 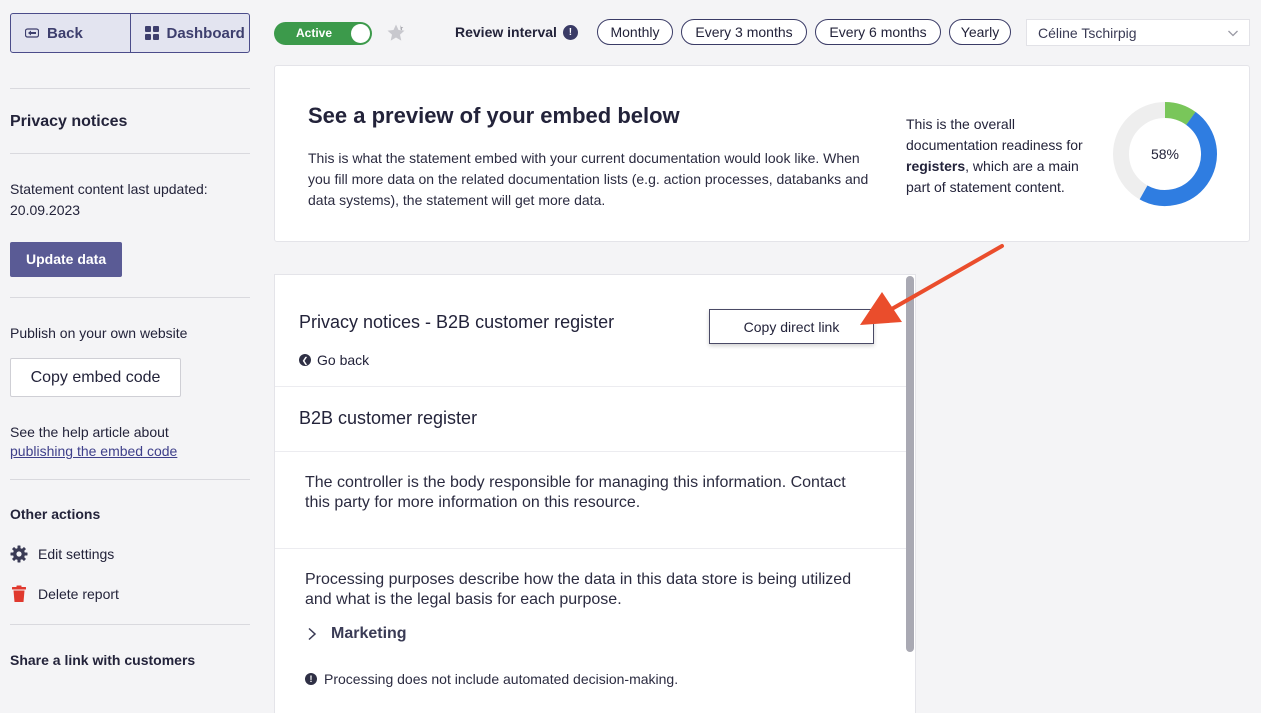 I want to click on favorite-star-icon, so click(x=396, y=33).